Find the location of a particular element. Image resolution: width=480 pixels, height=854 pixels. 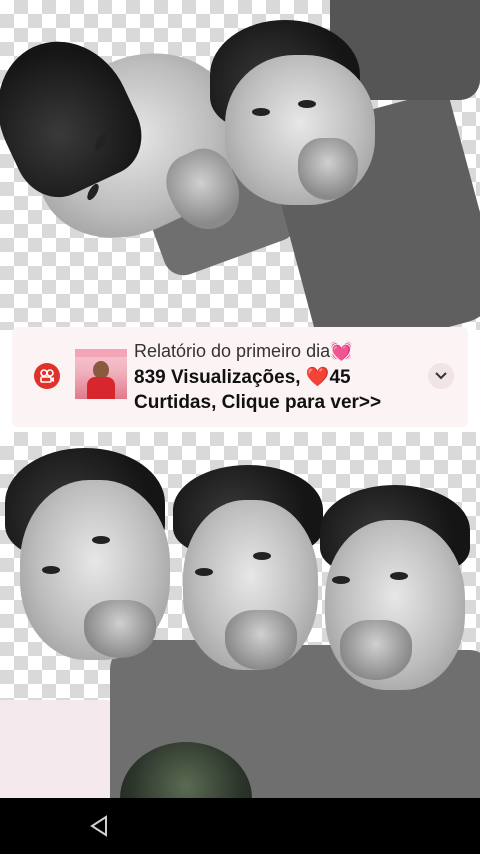

notification-thumbnail is located at coordinates (101, 374).